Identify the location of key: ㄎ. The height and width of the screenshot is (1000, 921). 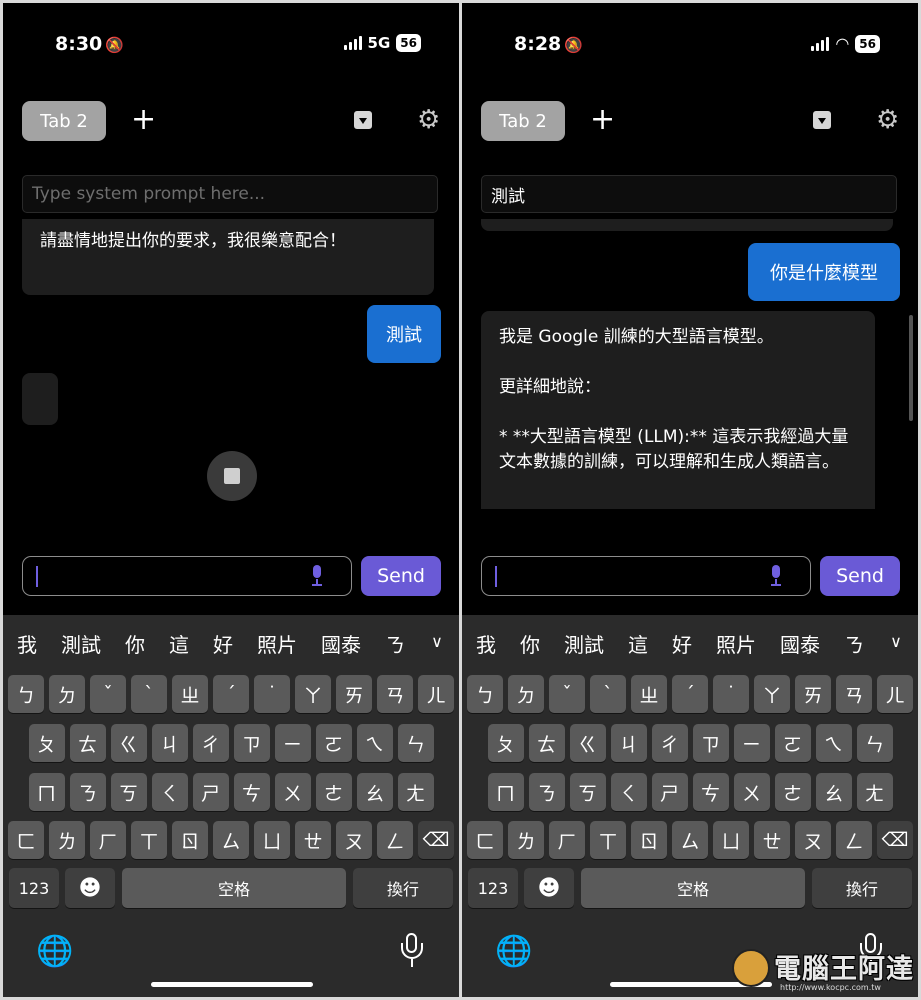
(587, 792).